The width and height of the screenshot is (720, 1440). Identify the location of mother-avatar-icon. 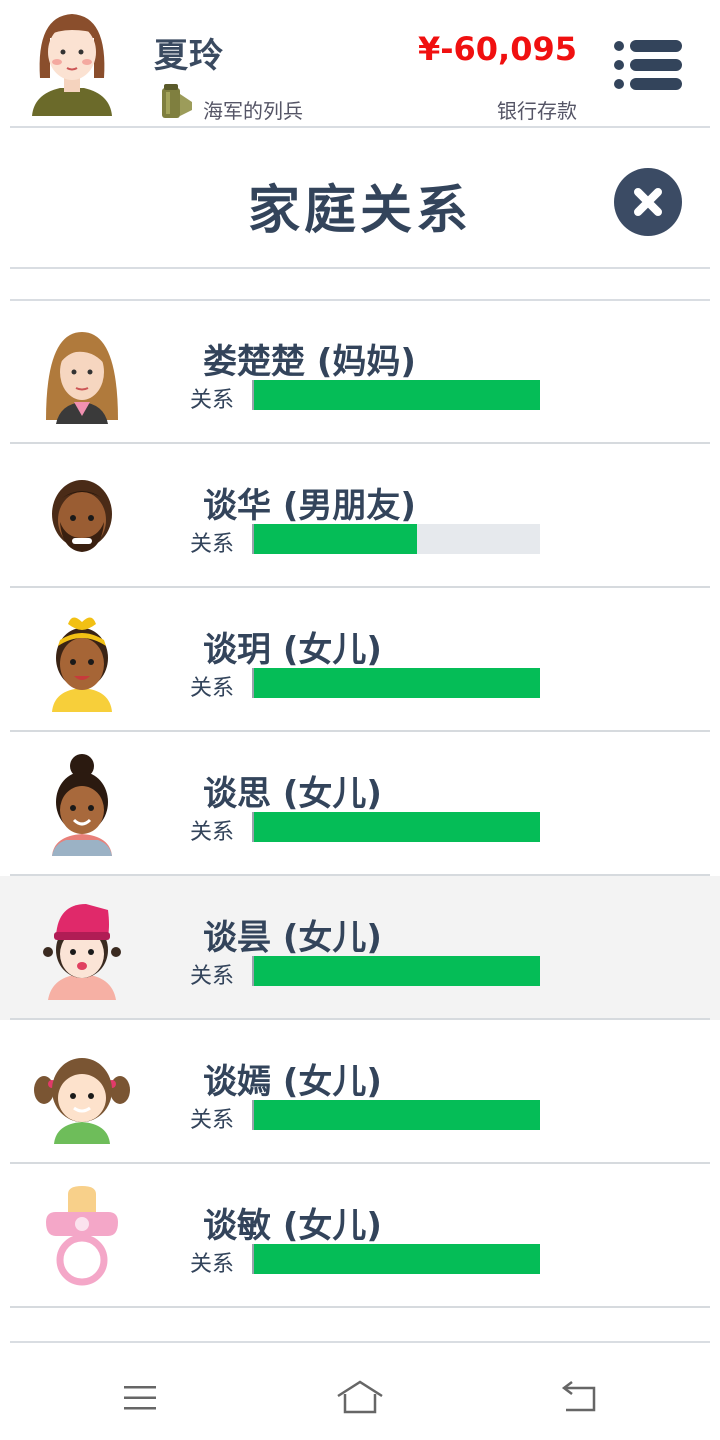
(82, 378).